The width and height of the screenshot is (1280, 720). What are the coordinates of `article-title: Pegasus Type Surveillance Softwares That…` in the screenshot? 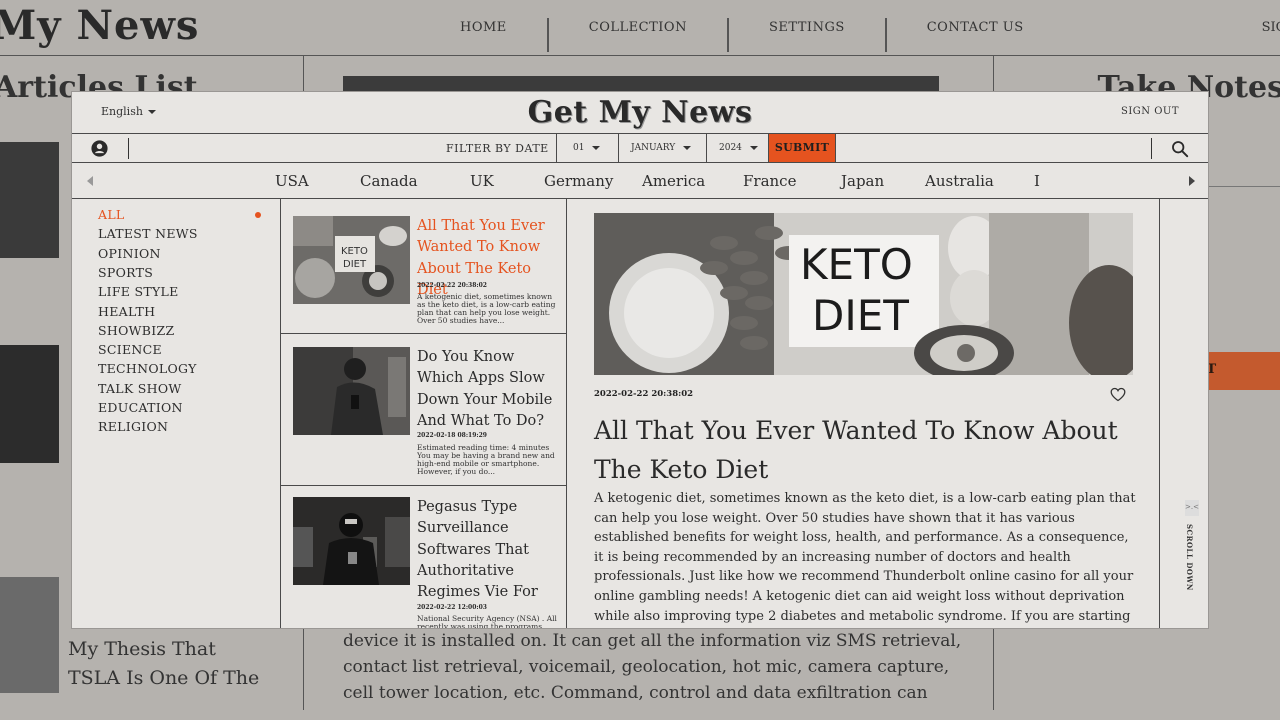 It's located at (488, 550).